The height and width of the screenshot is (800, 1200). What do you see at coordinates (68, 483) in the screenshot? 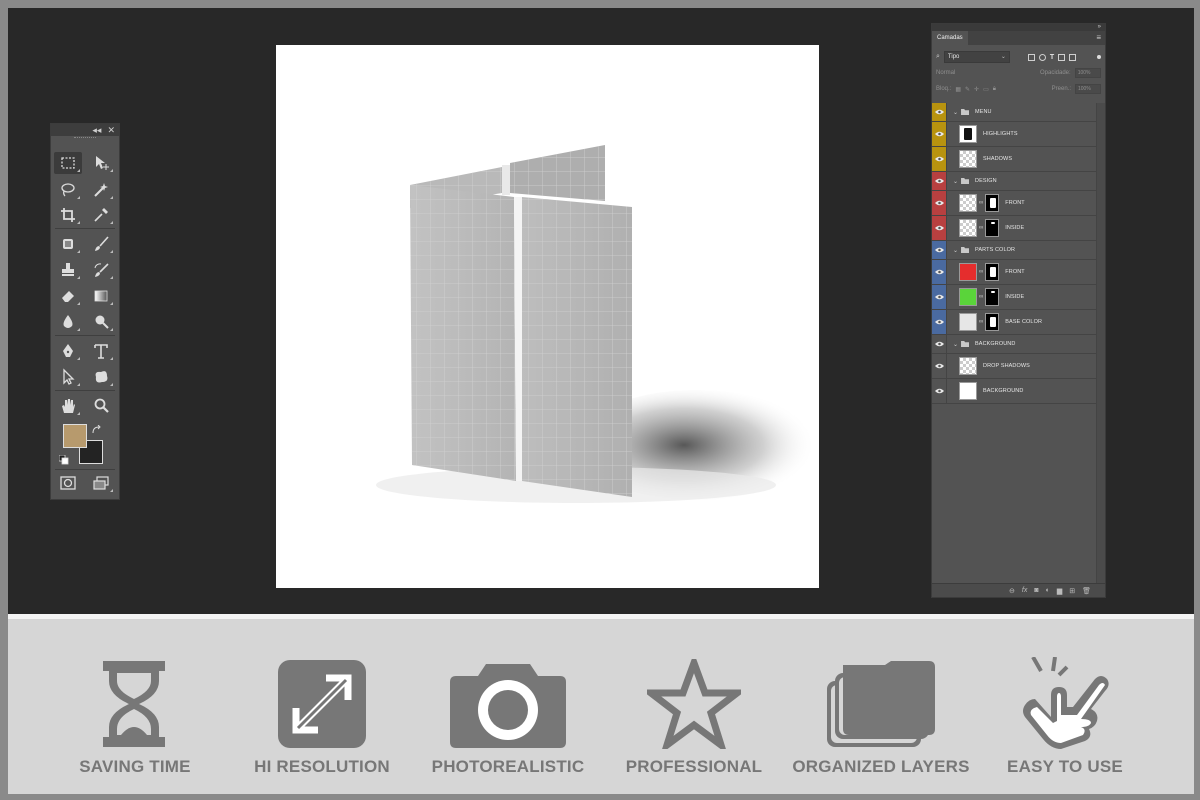
I see `quick-mask-icon` at bounding box center [68, 483].